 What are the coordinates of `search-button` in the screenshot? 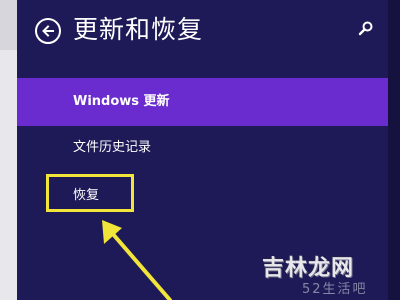 It's located at (366, 28).